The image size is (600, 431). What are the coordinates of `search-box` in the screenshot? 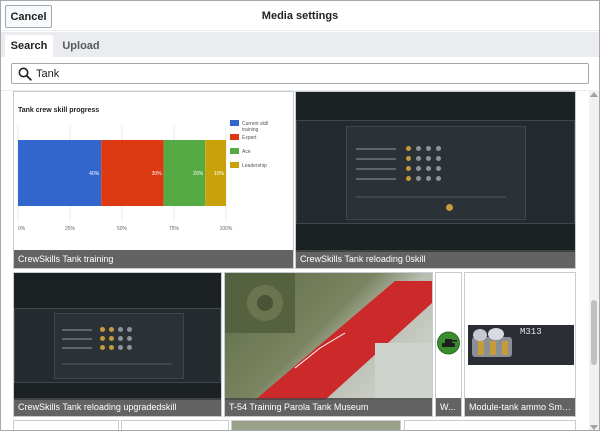 It's located at (300, 73).